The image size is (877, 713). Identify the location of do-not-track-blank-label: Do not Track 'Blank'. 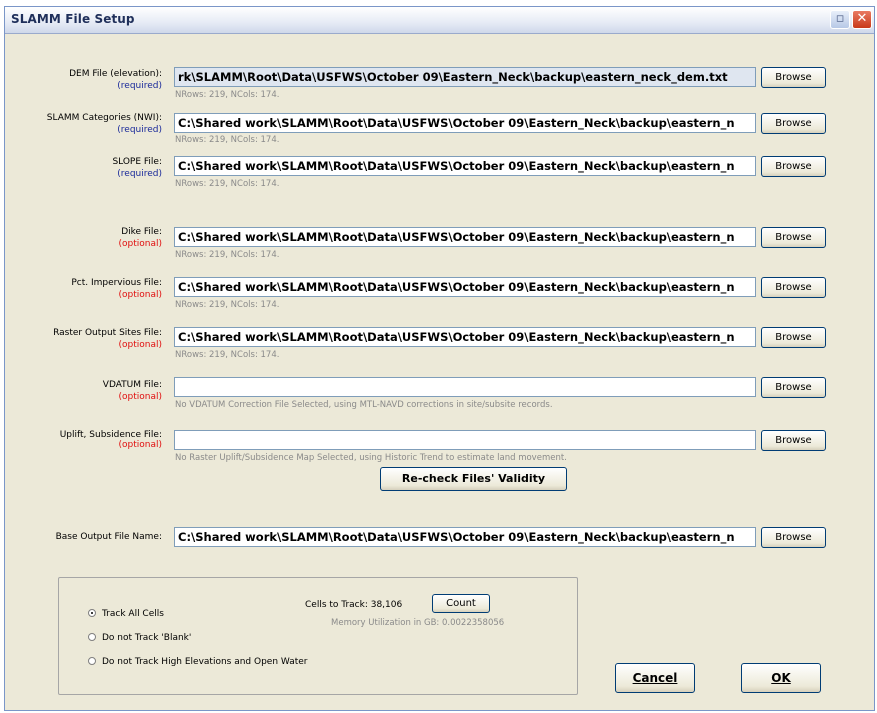
(147, 638).